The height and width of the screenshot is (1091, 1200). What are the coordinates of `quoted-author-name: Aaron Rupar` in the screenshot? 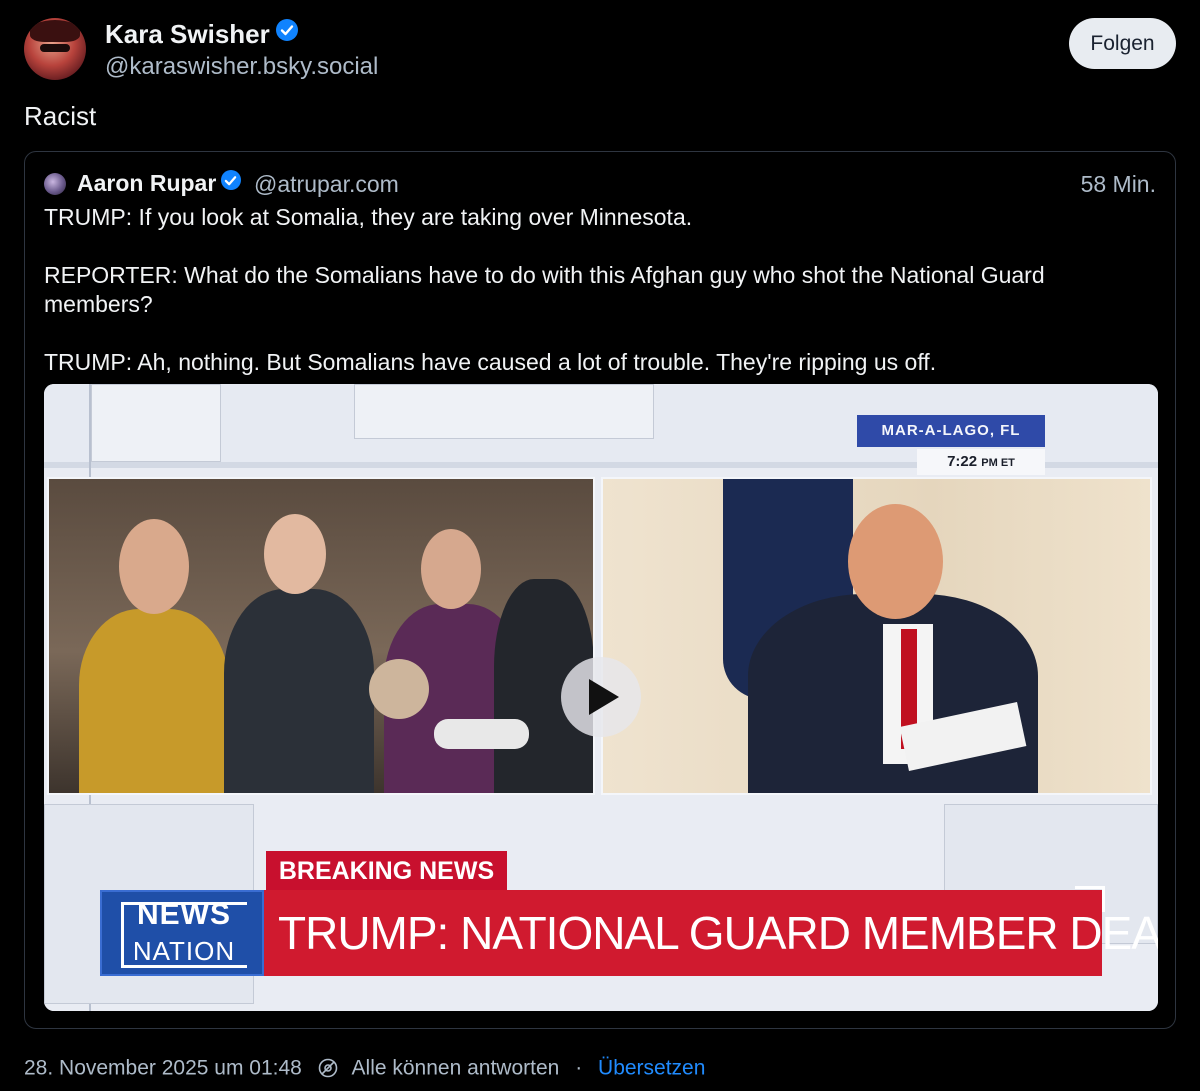 It's located at (159, 183).